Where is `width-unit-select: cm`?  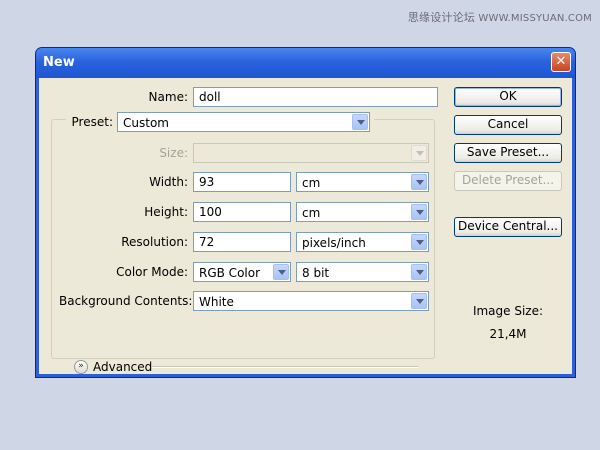
width-unit-select: cm is located at coordinates (362, 182).